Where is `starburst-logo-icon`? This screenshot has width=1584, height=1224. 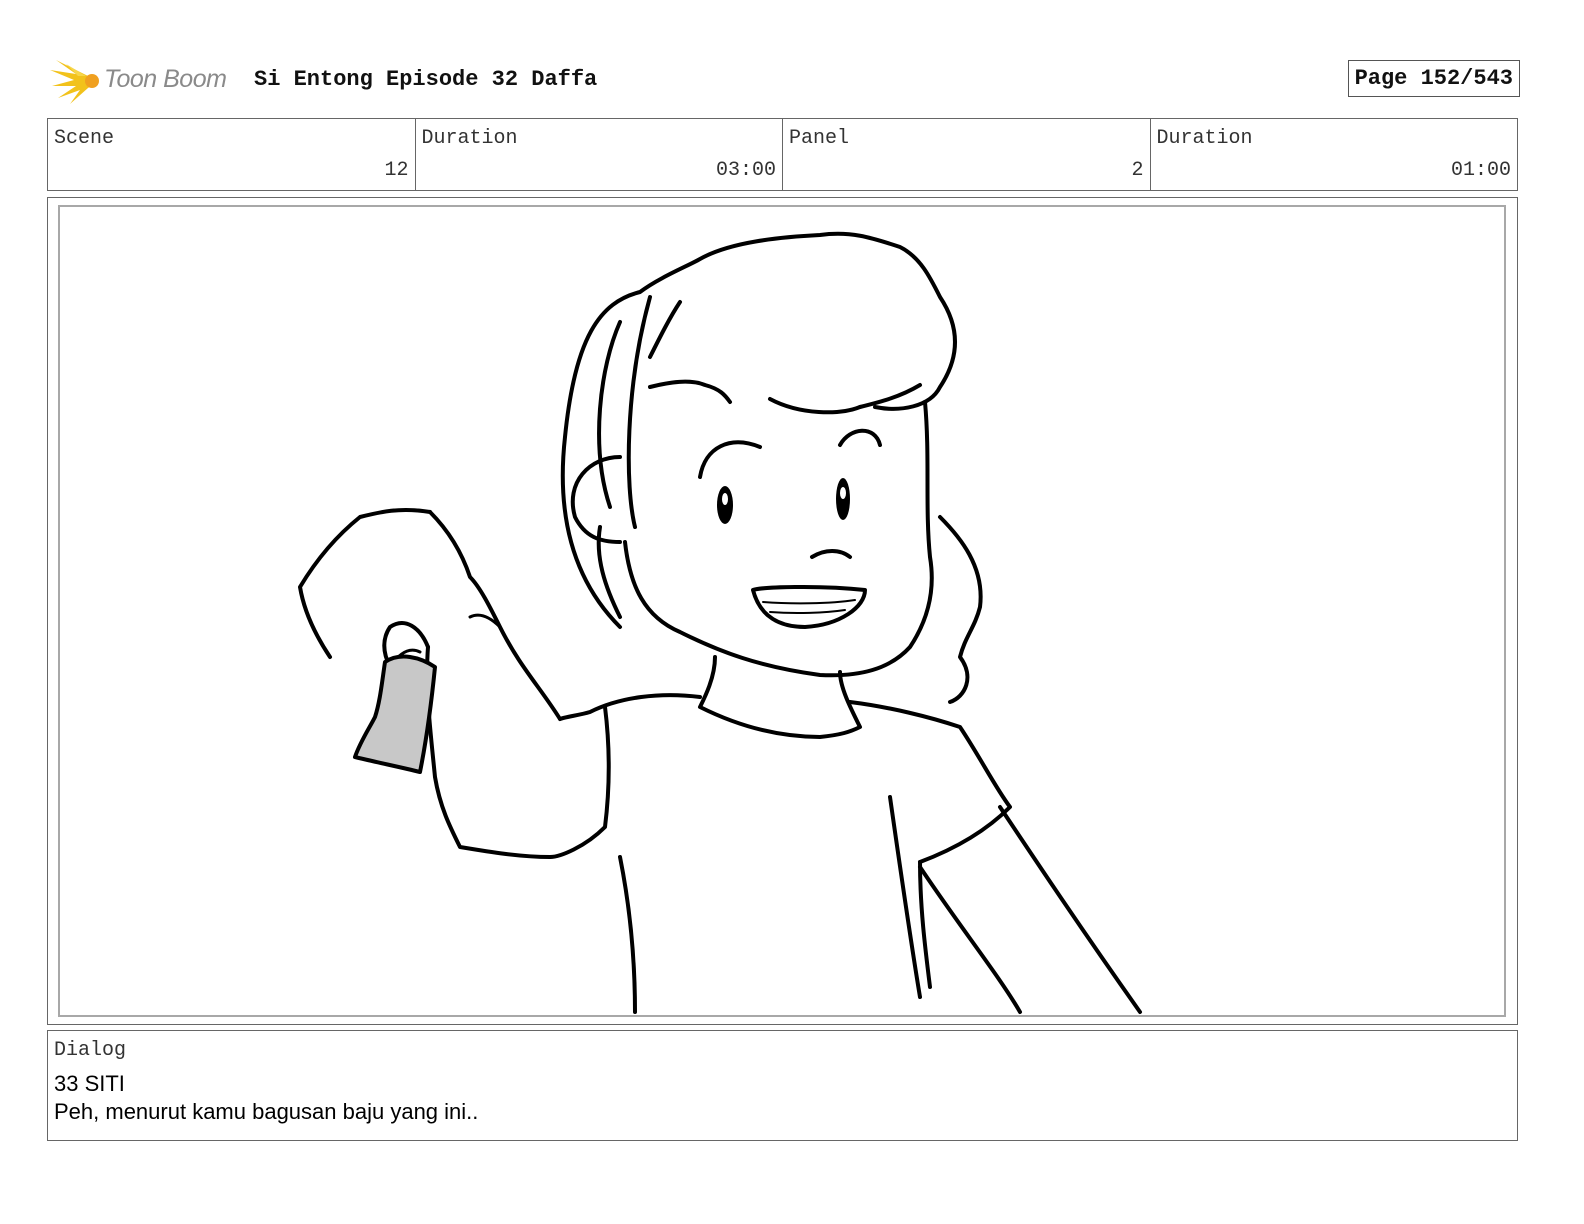
starburst-logo-icon is located at coordinates (74, 82).